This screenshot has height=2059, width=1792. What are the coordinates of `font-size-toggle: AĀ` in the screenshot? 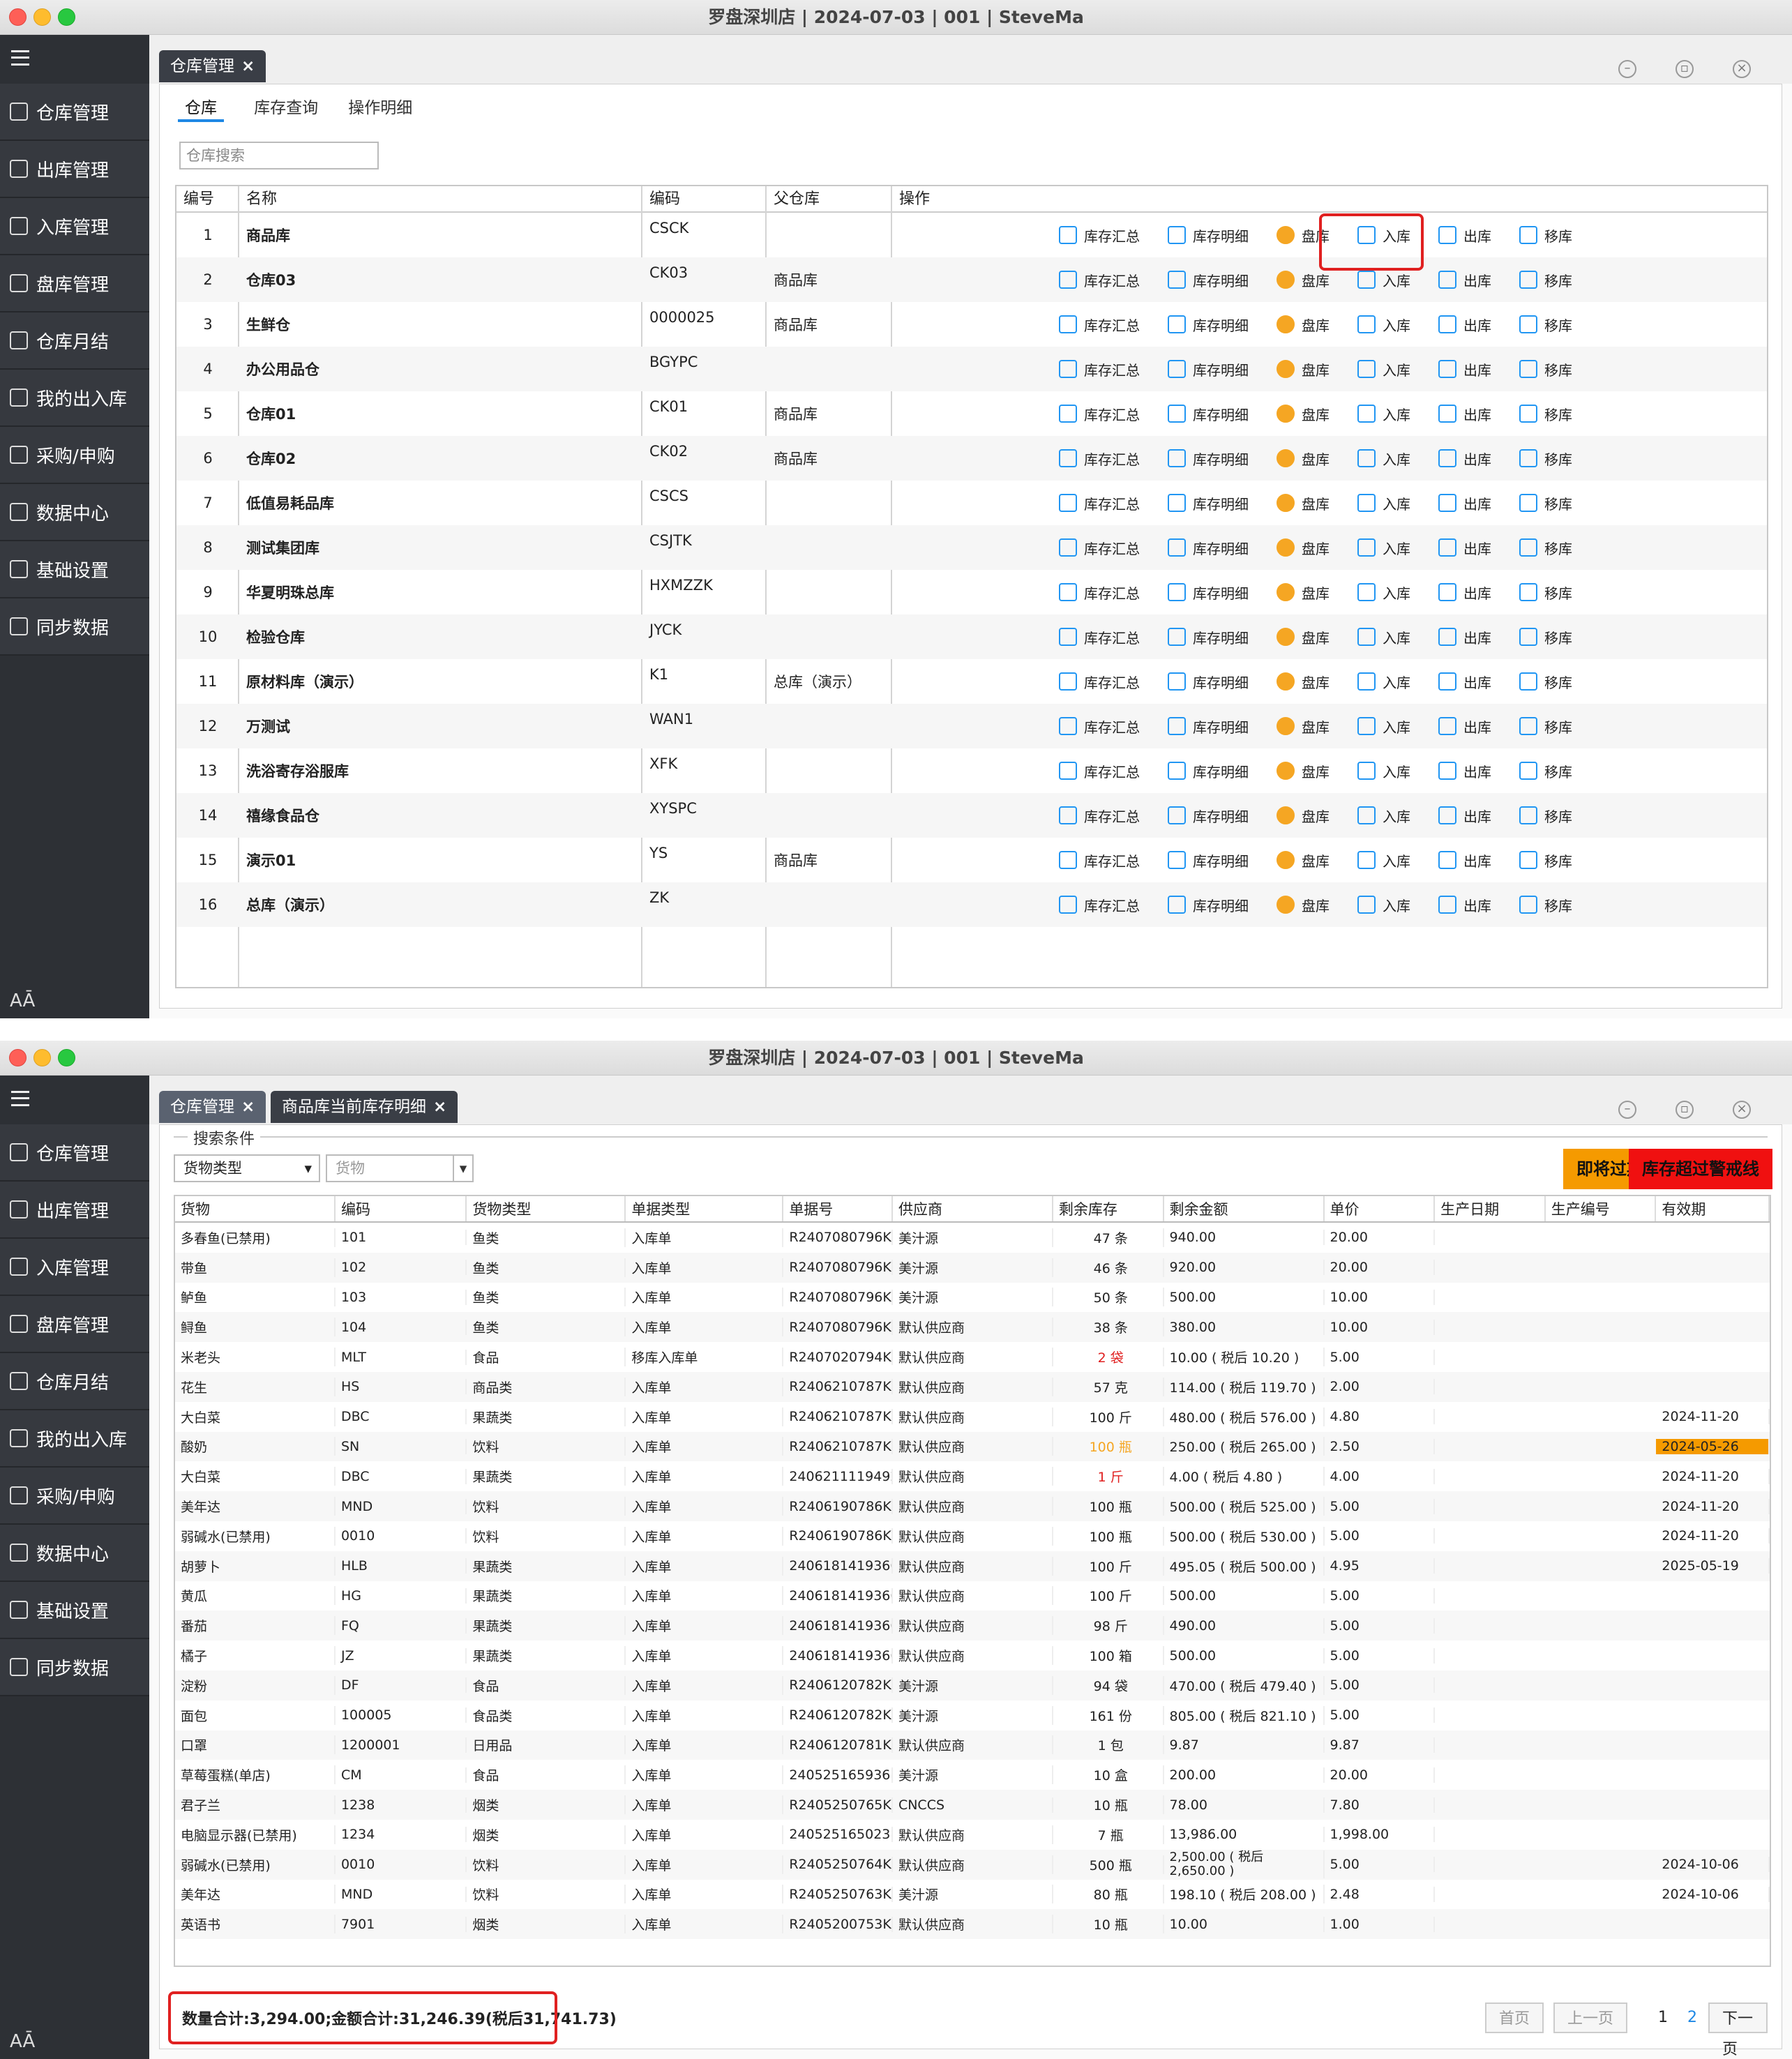 It's located at (22, 1001).